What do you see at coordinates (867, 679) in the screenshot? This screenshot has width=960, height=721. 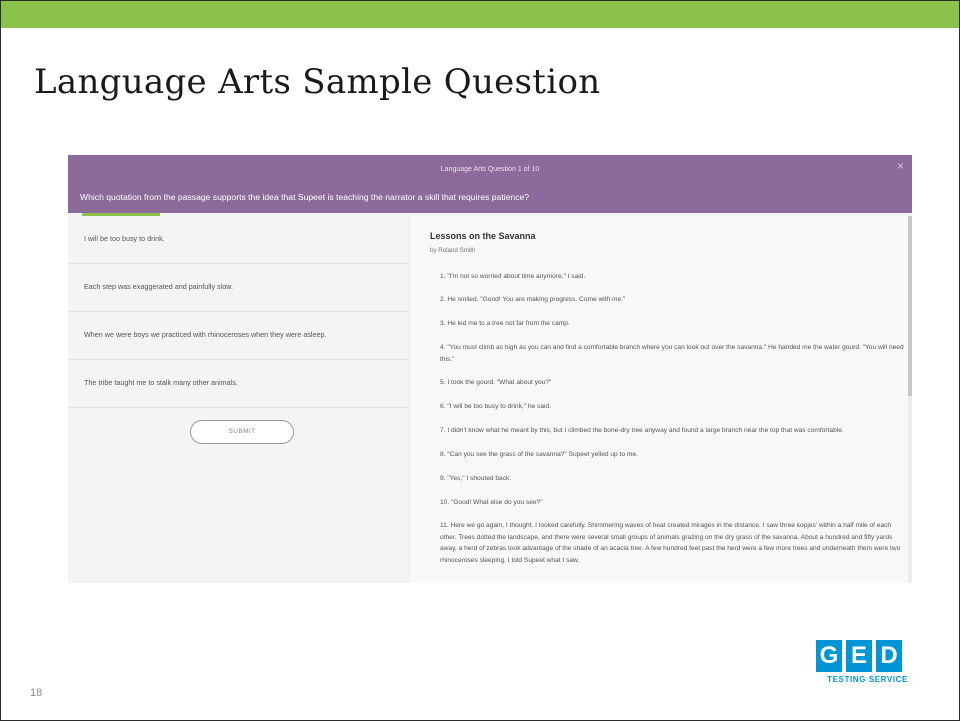 I see `logo-subtitle: TESTING SERVICE` at bounding box center [867, 679].